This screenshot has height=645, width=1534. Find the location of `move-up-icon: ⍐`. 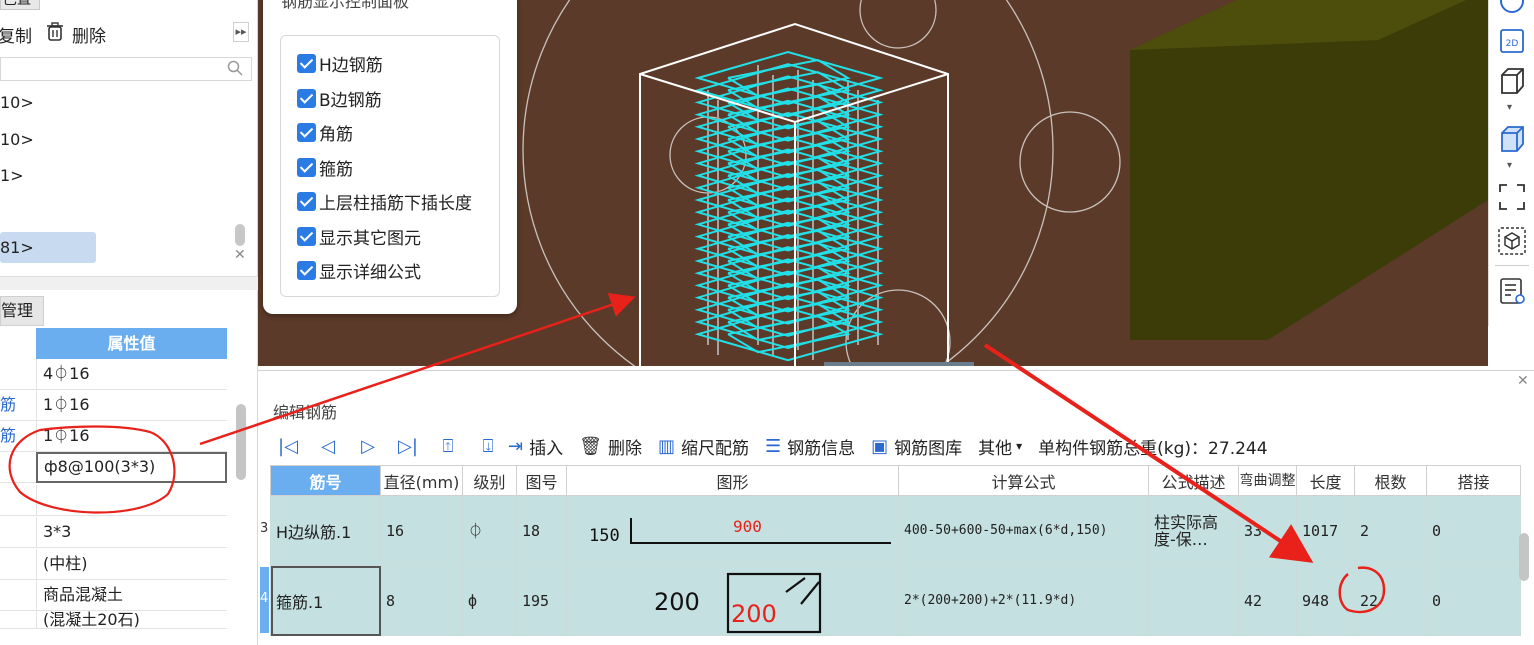

move-up-icon: ⍐ is located at coordinates (448, 446).